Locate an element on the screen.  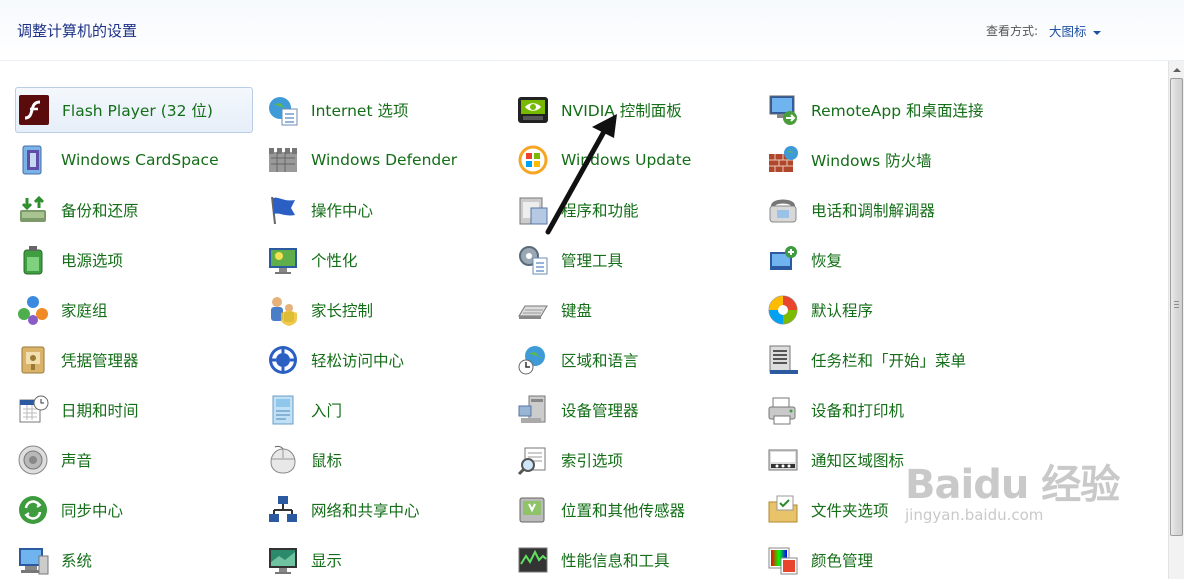
control-panel-item-label: 网络和共享中心 is located at coordinates (365, 511).